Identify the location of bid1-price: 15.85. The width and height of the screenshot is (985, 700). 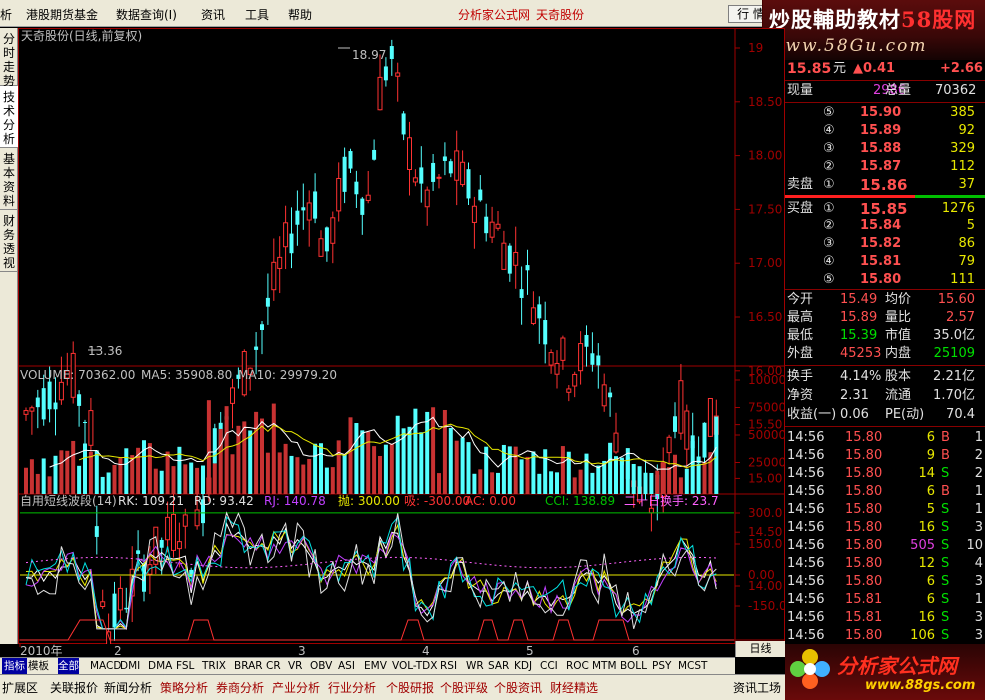
(884, 209).